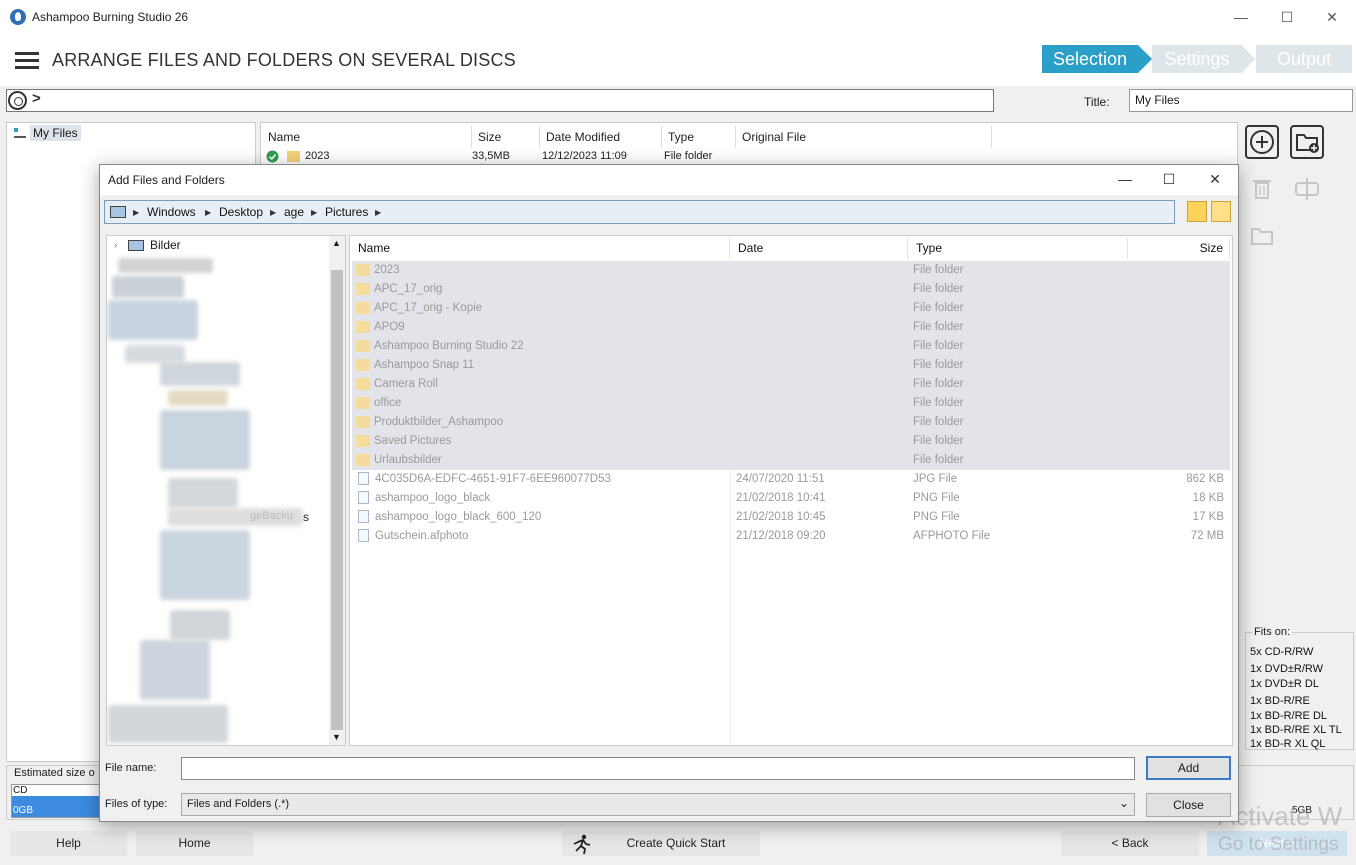  What do you see at coordinates (336, 243) in the screenshot?
I see `scroll-up-icon: ▲` at bounding box center [336, 243].